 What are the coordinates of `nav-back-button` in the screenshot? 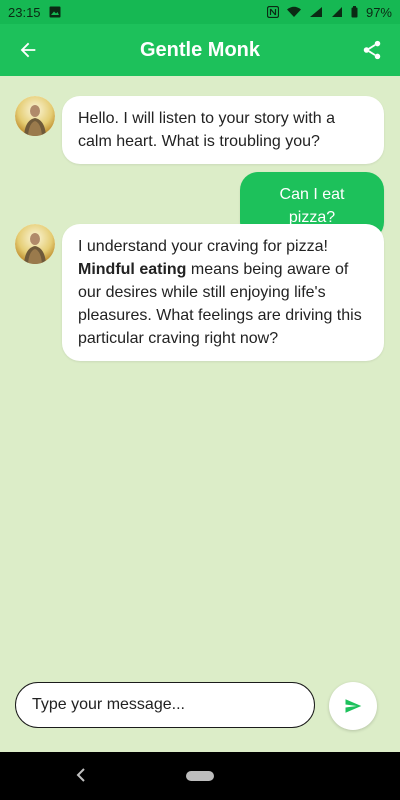 It's located at (81, 776).